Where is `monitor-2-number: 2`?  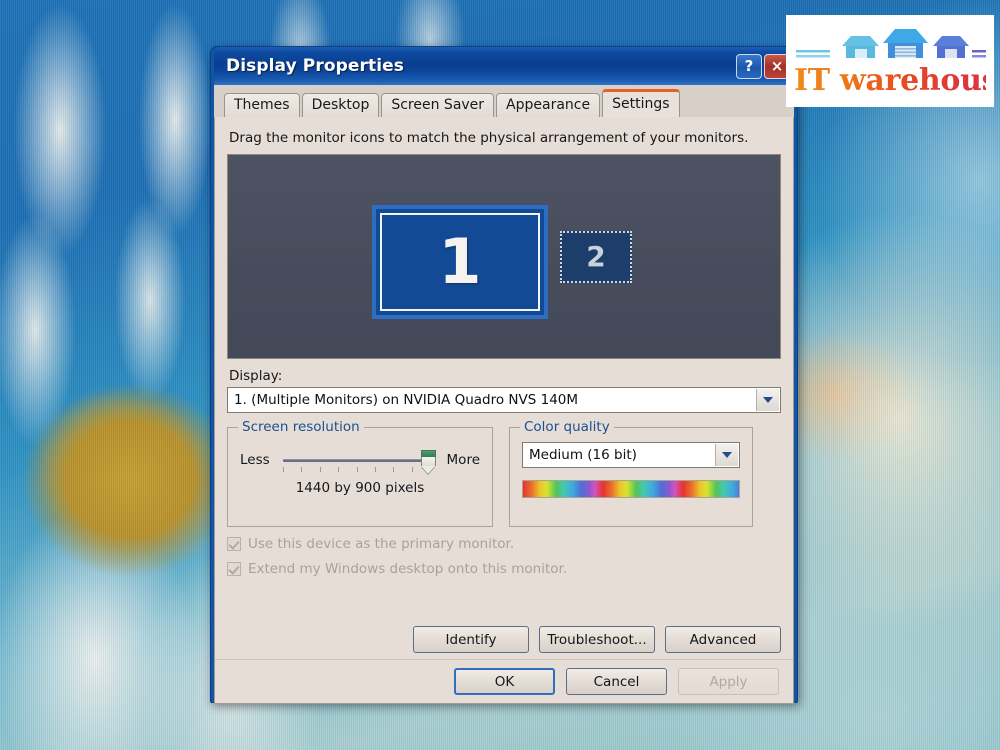 monitor-2-number: 2 is located at coordinates (596, 256).